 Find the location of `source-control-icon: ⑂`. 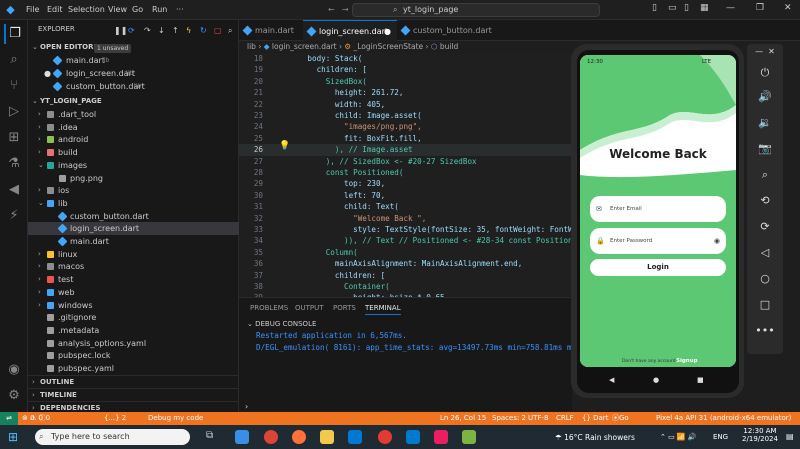

source-control-icon: ⑂ is located at coordinates (14, 86).